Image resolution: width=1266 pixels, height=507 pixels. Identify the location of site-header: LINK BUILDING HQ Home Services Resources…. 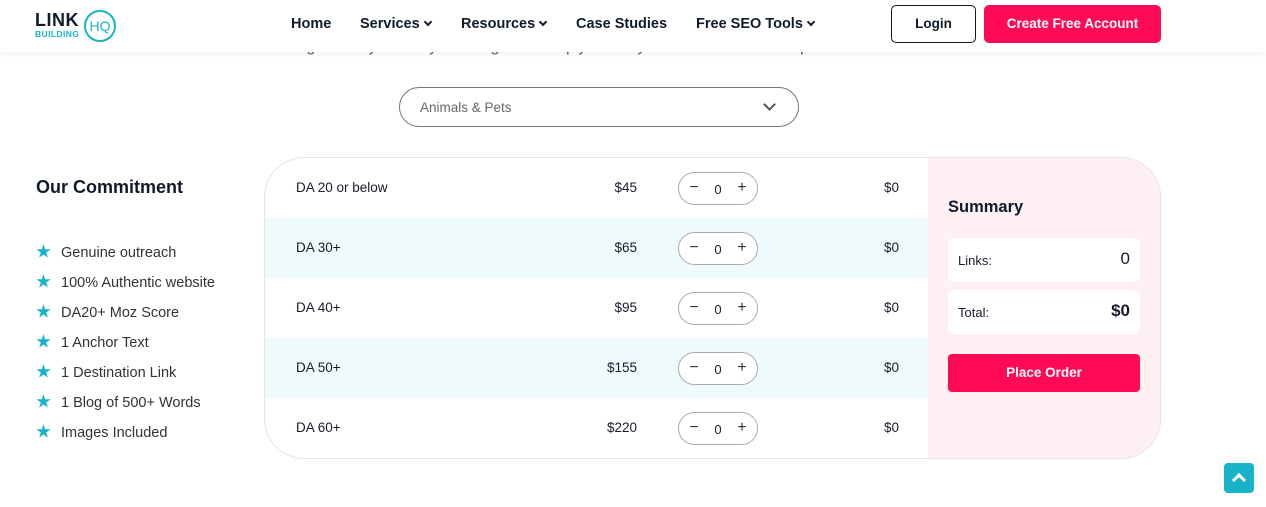
(633, 26).